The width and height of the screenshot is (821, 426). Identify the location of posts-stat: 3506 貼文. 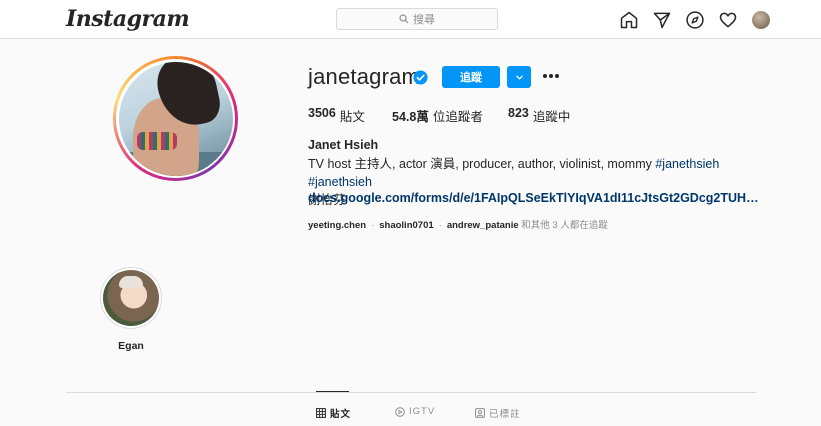
(336, 115).